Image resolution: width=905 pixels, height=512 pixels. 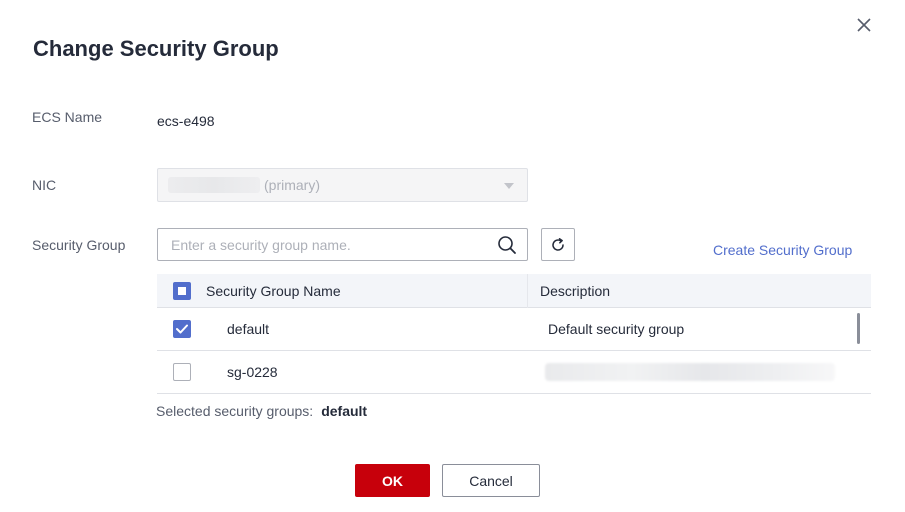 I want to click on cancel-button: Cancel, so click(x=491, y=480).